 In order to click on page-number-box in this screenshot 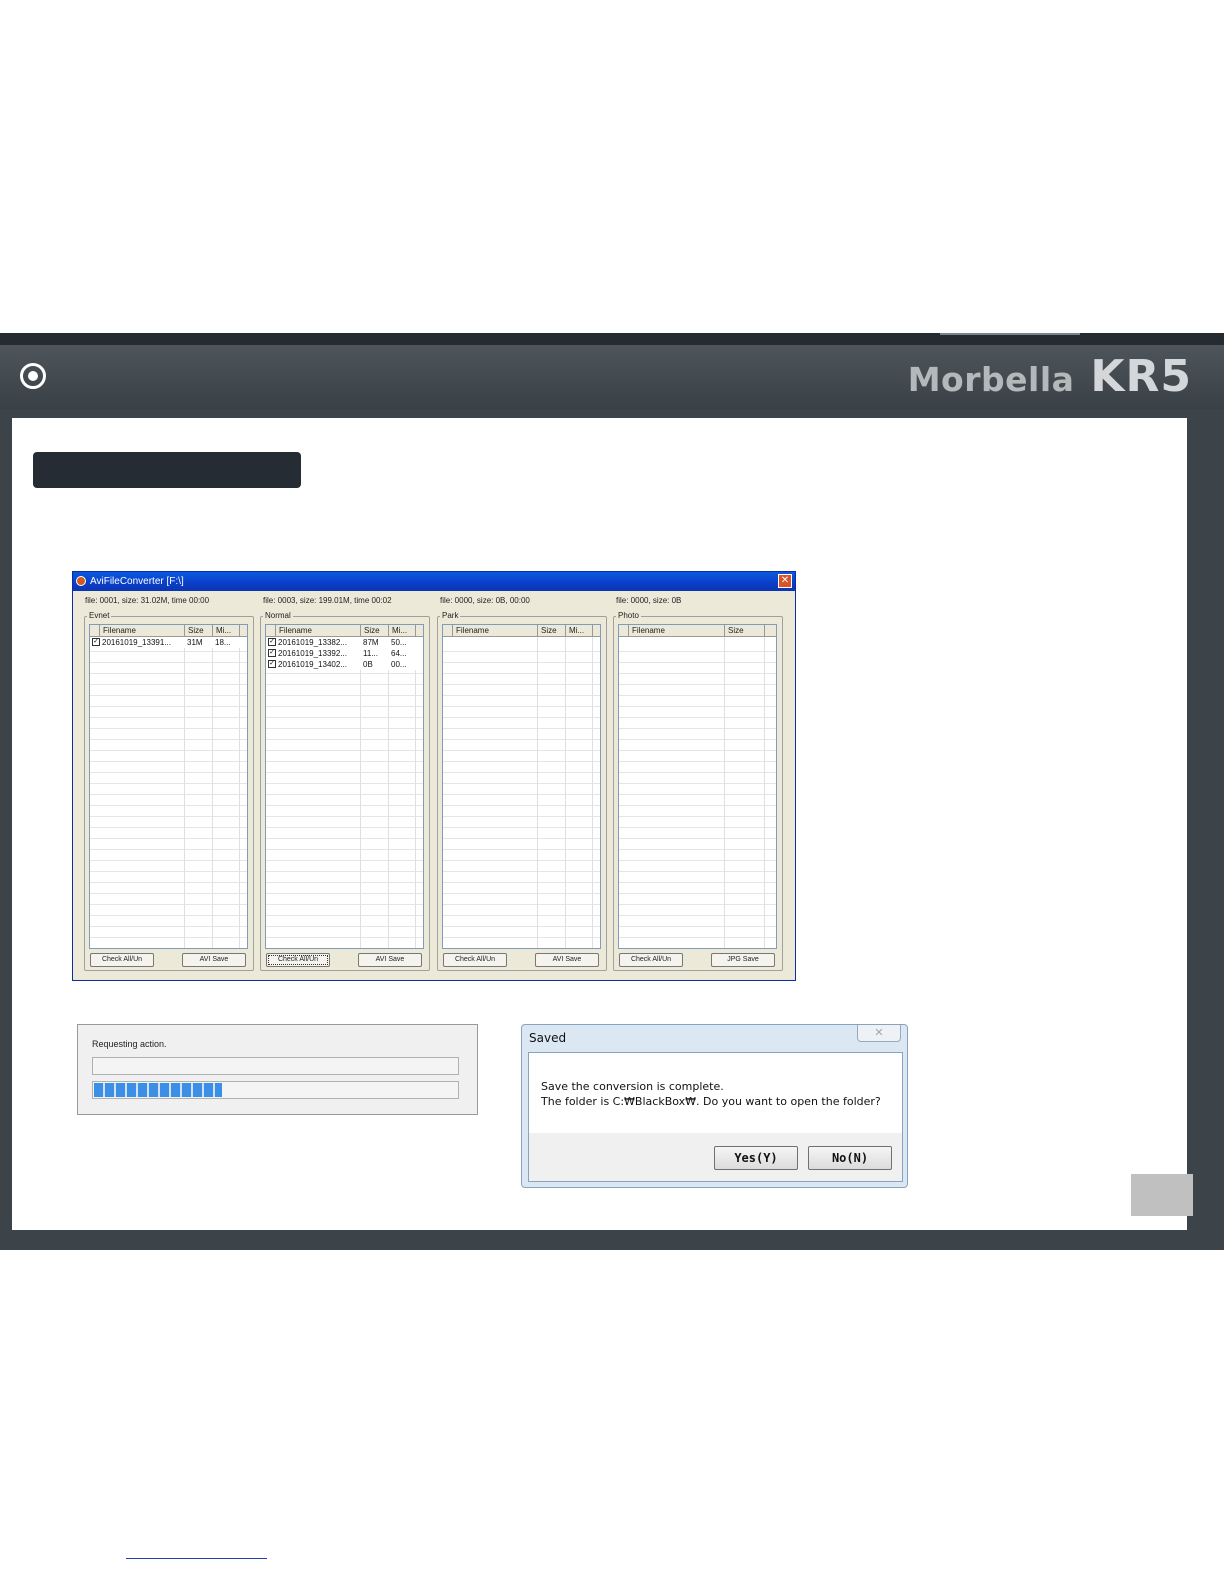, I will do `click(1162, 1195)`.